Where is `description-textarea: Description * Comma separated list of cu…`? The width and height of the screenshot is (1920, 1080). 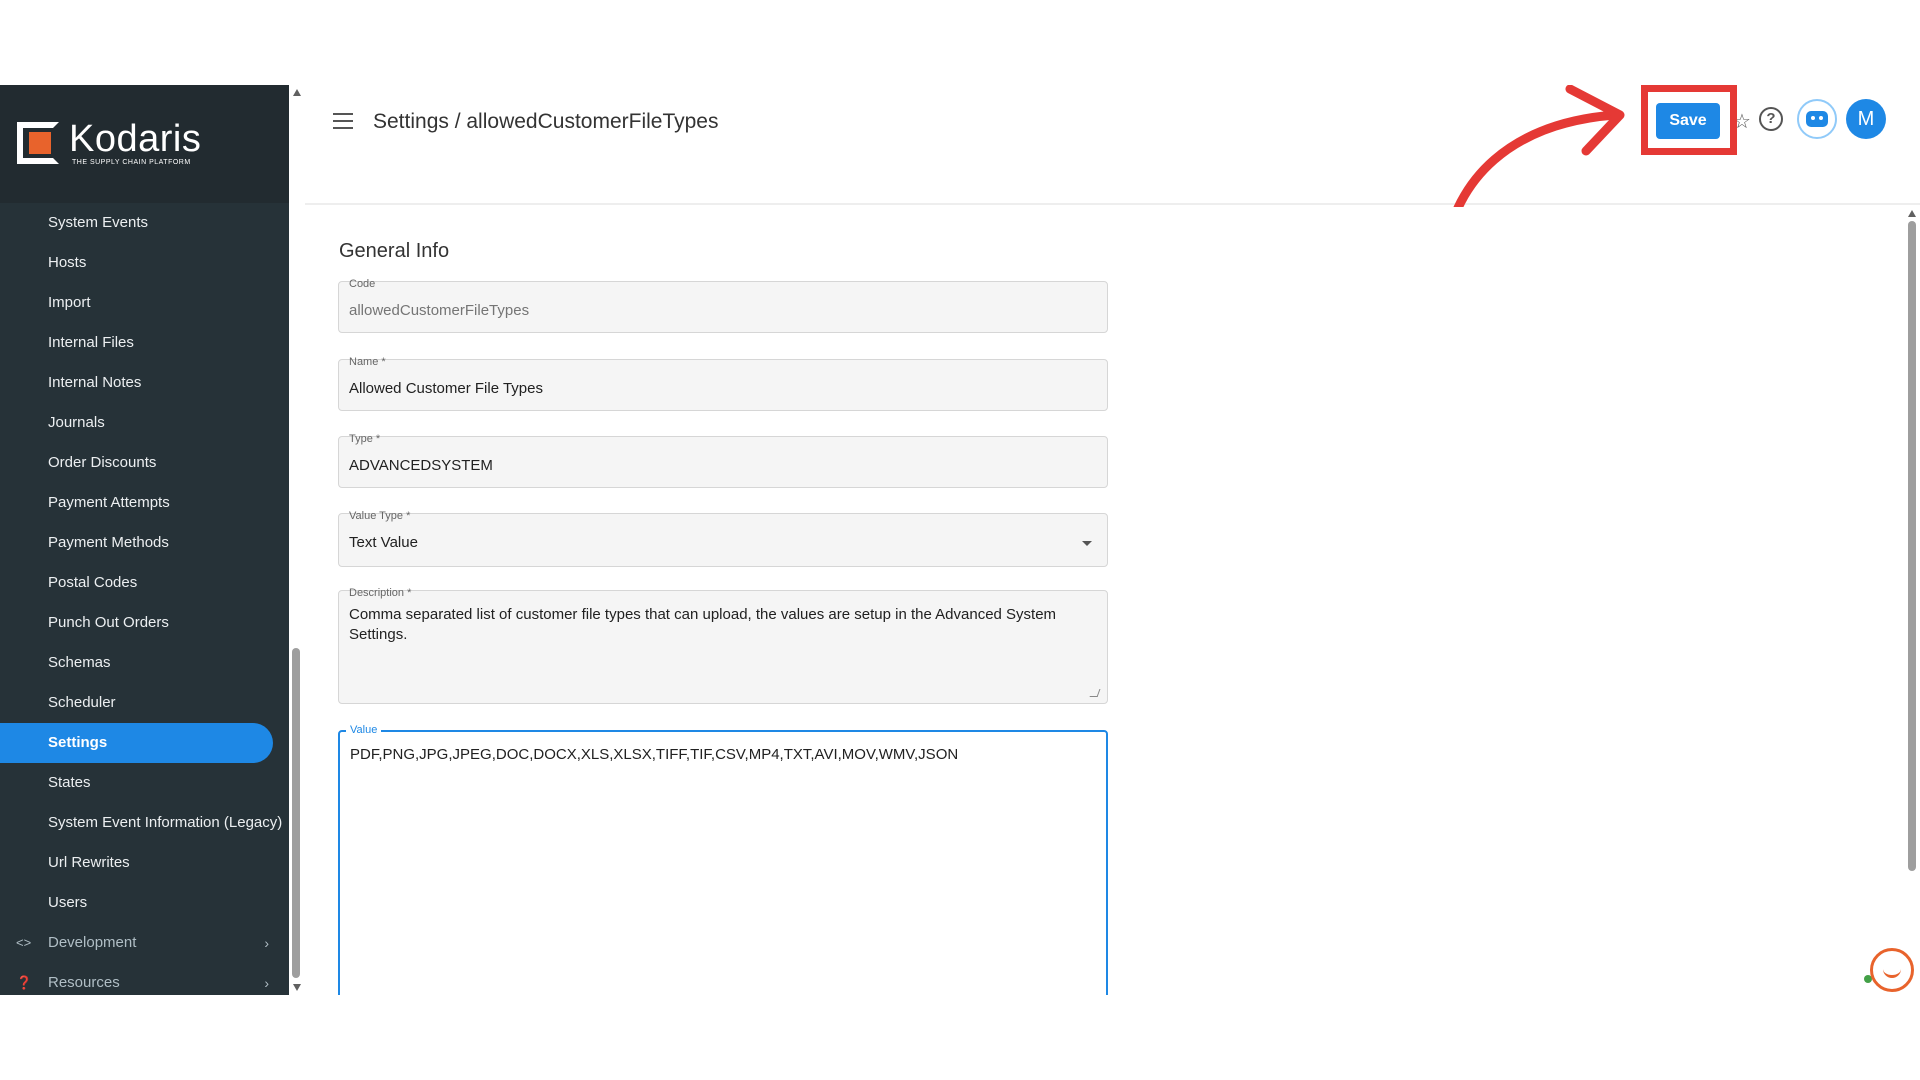 description-textarea: Description * Comma separated list of cu… is located at coordinates (723, 645).